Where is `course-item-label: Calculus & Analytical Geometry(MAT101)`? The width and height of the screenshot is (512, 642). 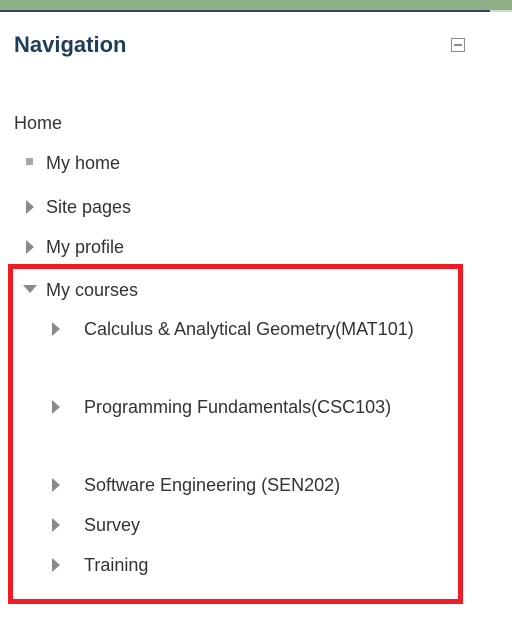 course-item-label: Calculus & Analytical Geometry(MAT101) is located at coordinates (249, 329).